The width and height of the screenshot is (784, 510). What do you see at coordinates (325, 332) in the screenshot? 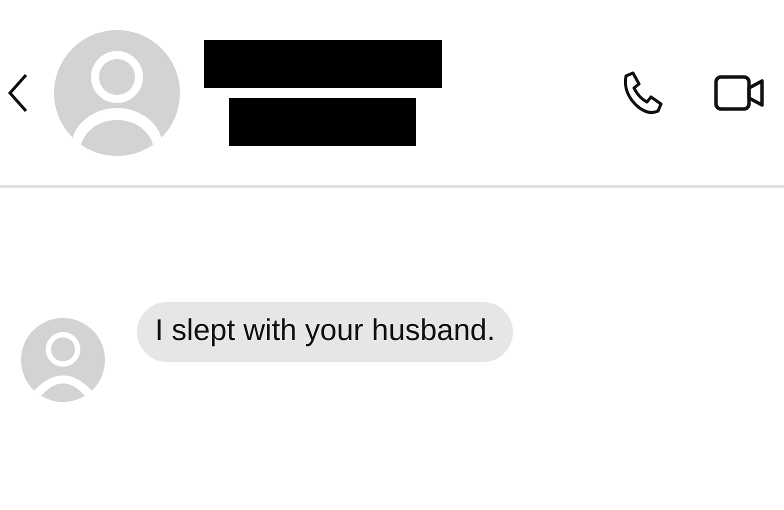
I see `message-bubble: I slept with your husband.` at bounding box center [325, 332].